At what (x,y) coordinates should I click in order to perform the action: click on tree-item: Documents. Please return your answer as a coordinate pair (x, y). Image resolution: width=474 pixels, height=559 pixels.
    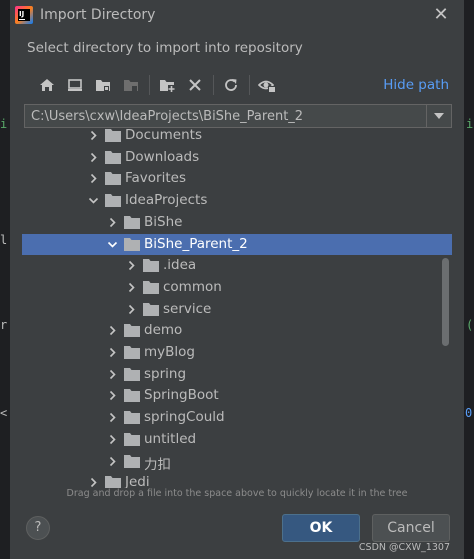
    Looking at the image, I should click on (237, 136).